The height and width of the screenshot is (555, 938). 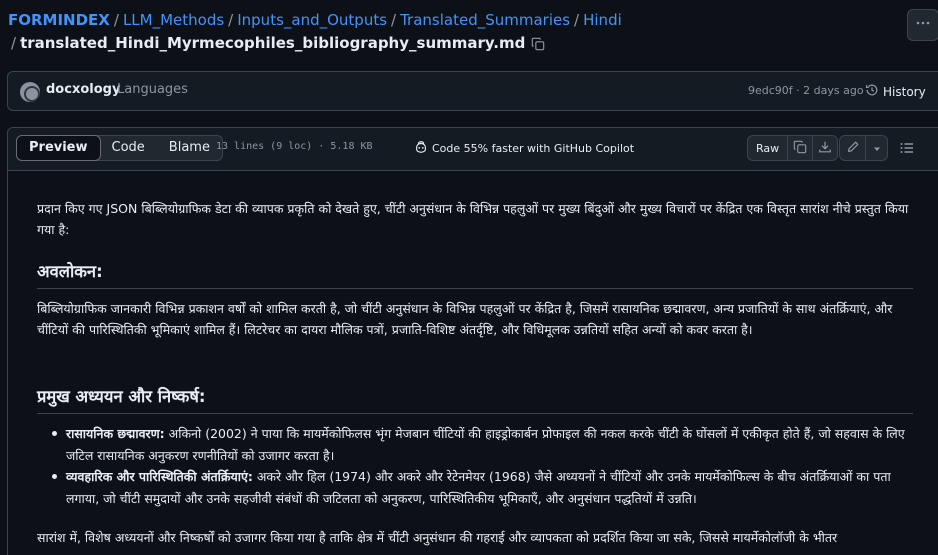 What do you see at coordinates (173, 20) in the screenshot?
I see `breadcrumb-link-llm-methods: LLM_Methods` at bounding box center [173, 20].